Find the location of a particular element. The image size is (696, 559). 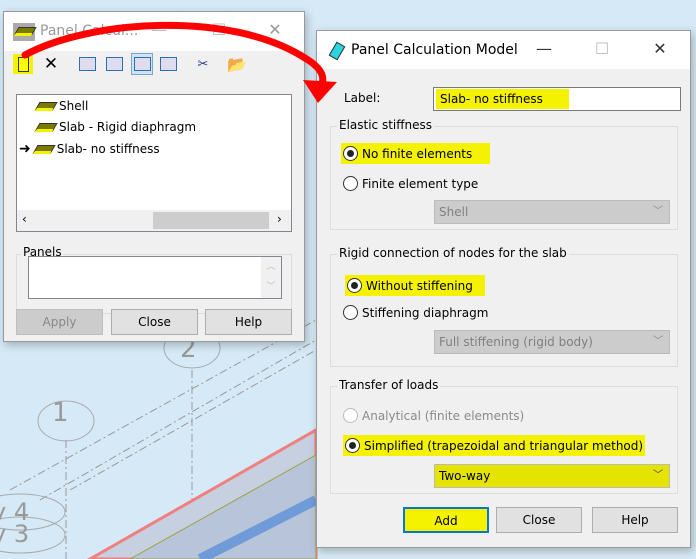

scroll-right-icon: › is located at coordinates (279, 219).